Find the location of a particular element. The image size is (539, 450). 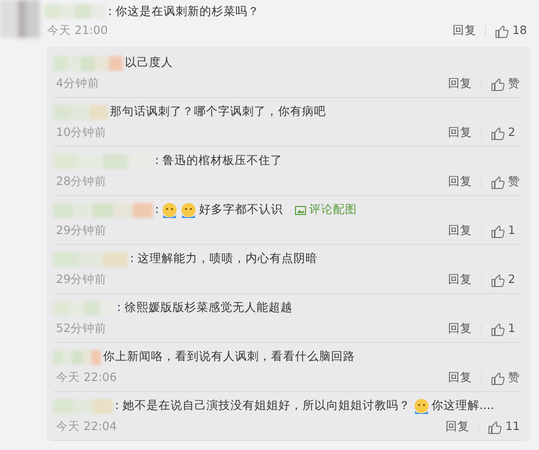

image-icon is located at coordinates (300, 210).